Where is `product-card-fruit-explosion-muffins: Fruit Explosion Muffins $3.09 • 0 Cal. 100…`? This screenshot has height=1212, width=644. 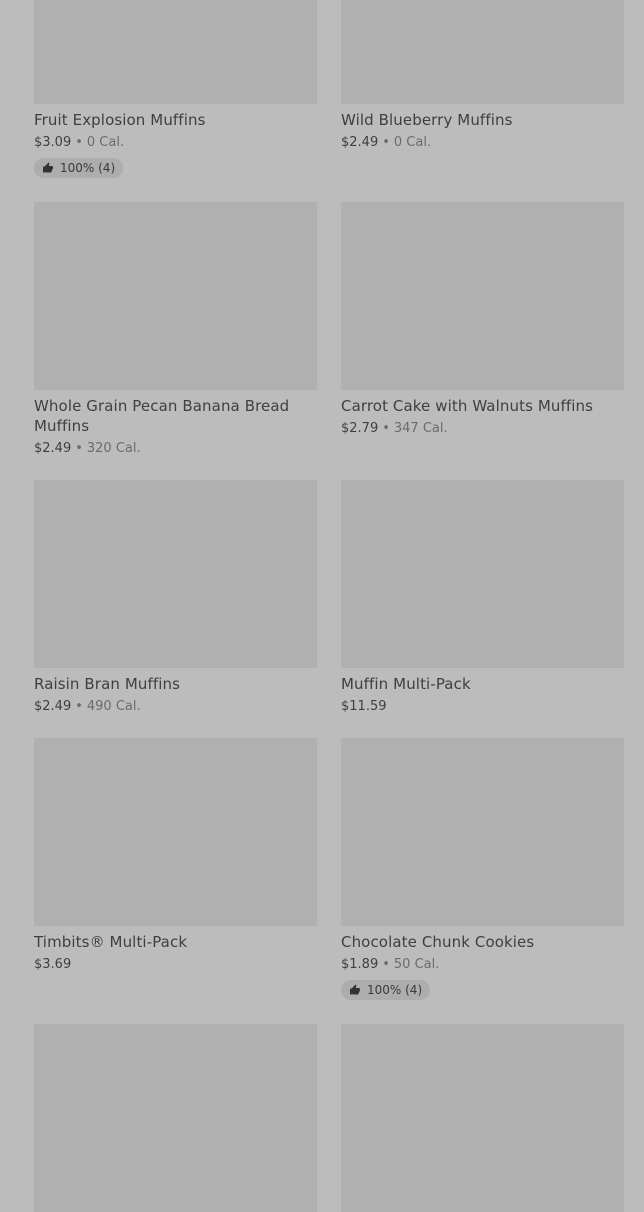
product-card-fruit-explosion-muffins: Fruit Explosion Muffins $3.09 • 0 Cal. 100… is located at coordinates (175, 101).